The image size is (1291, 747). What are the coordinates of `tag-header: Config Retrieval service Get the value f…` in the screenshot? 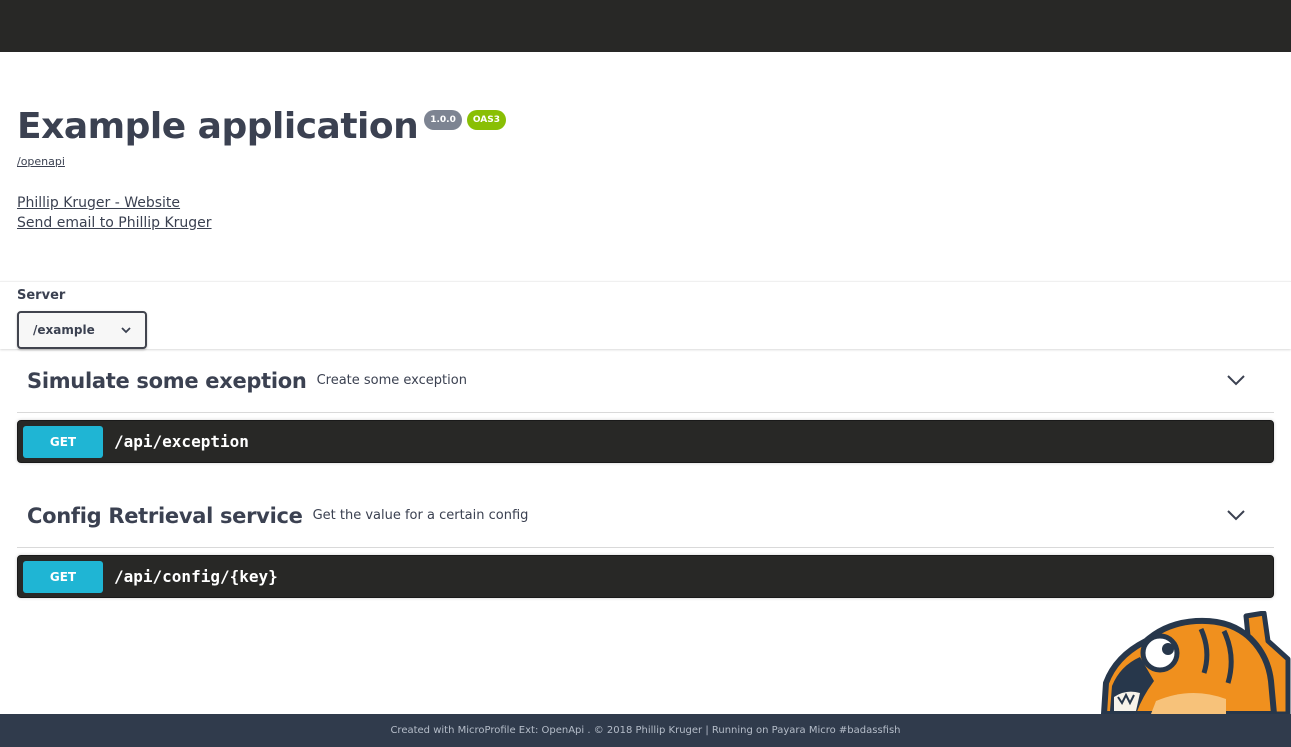 It's located at (645, 516).